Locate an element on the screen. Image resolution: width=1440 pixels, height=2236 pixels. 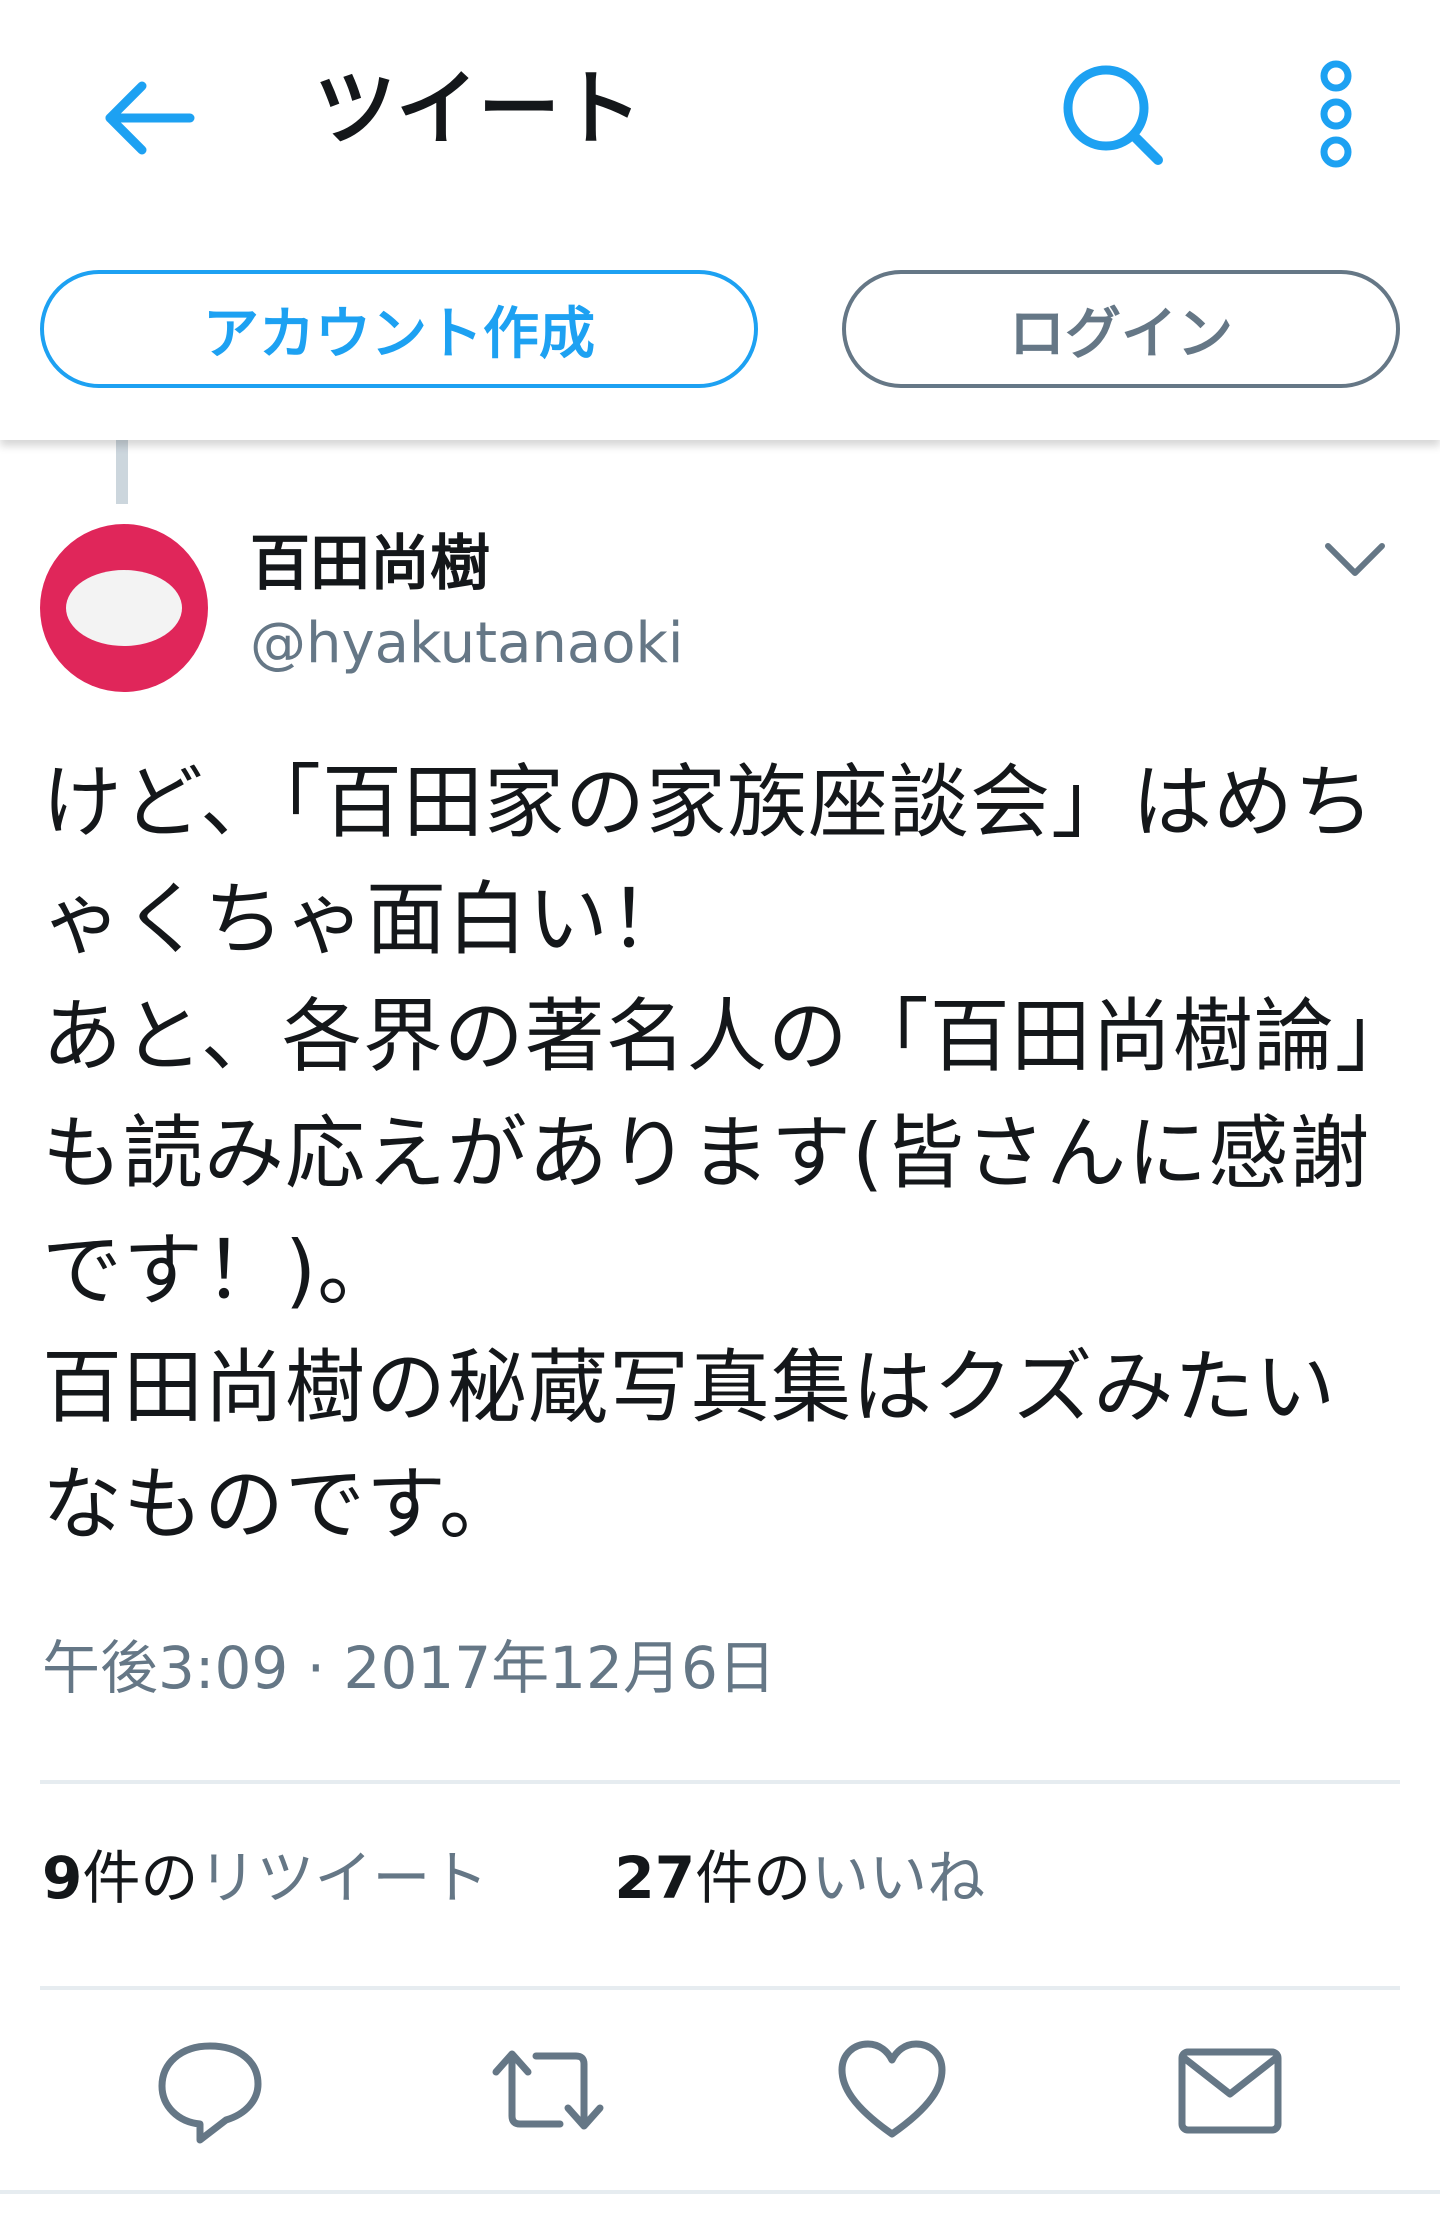
like-count: 27 is located at coordinates (655, 1878).